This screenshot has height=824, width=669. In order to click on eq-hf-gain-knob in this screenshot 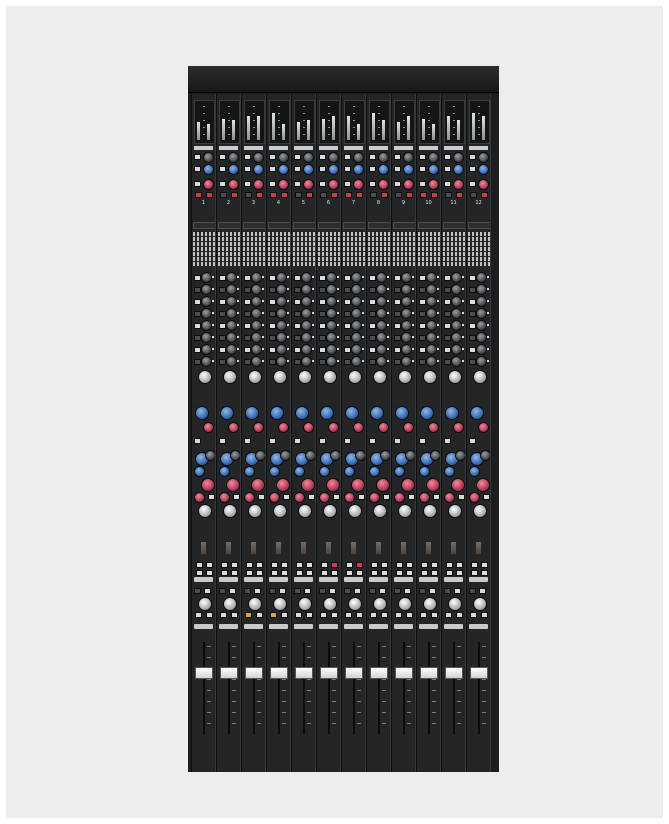, I will do `click(477, 413)`.